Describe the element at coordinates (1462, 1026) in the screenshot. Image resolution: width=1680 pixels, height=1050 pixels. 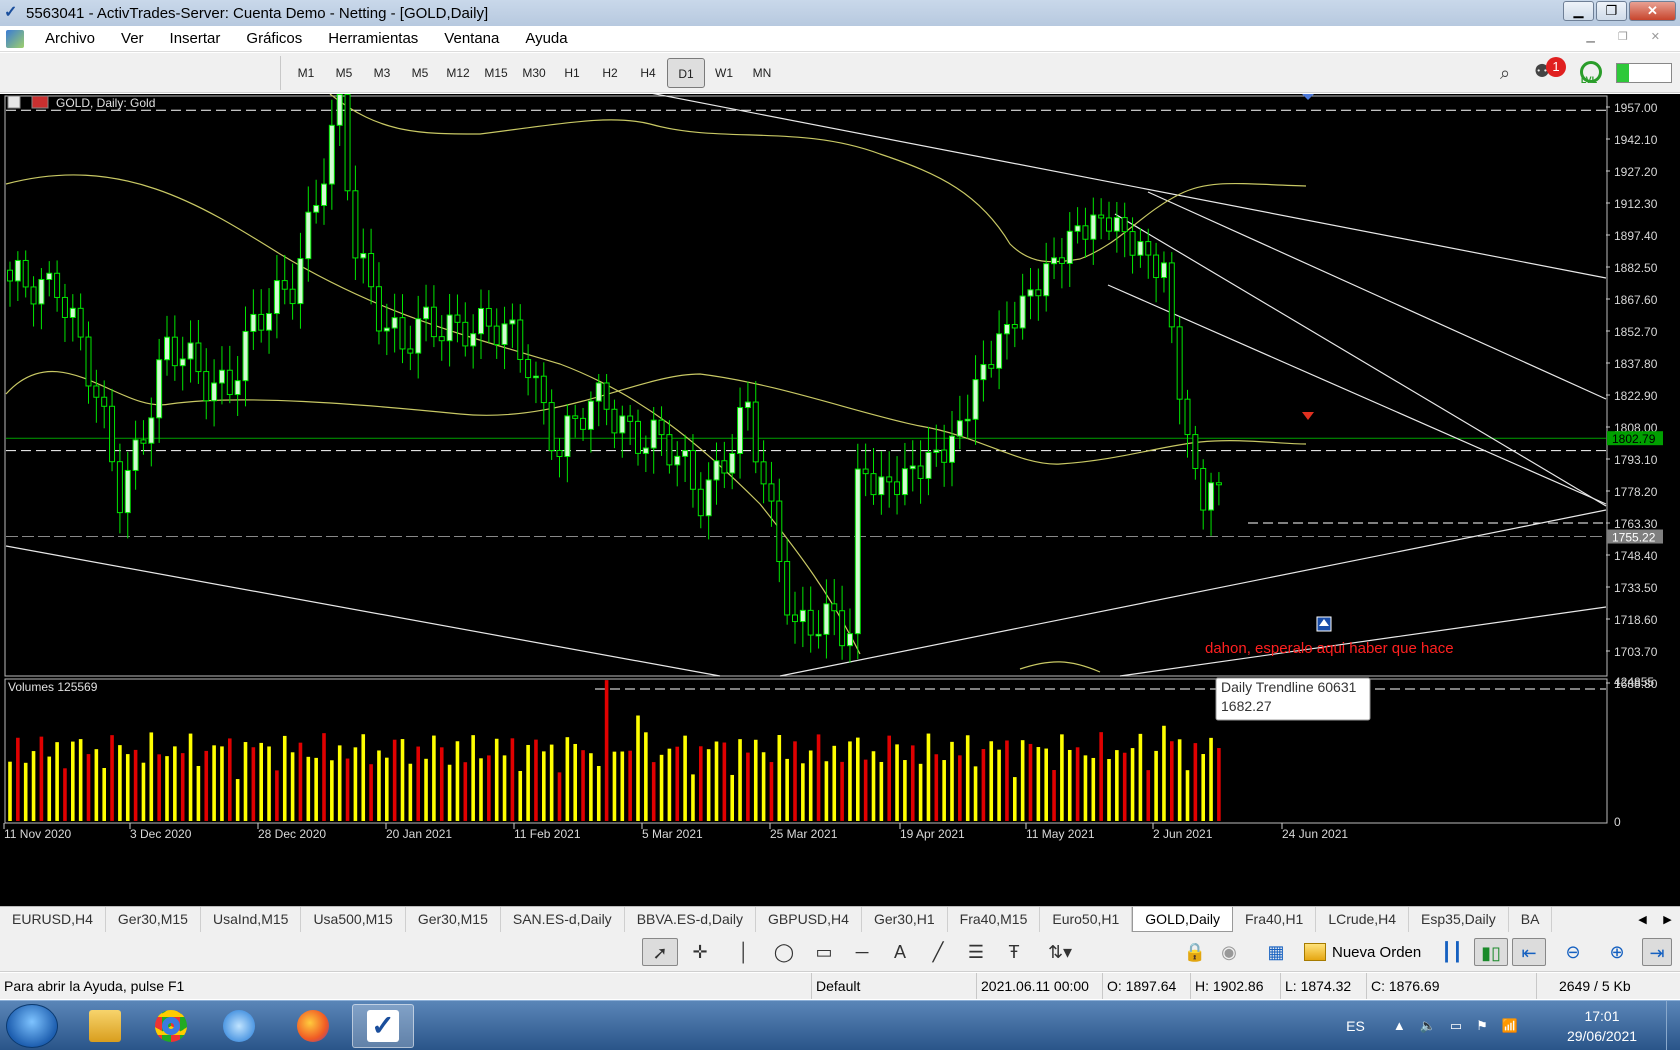
I see `tray-icons: ▲🔈▭⚑📶` at that location.